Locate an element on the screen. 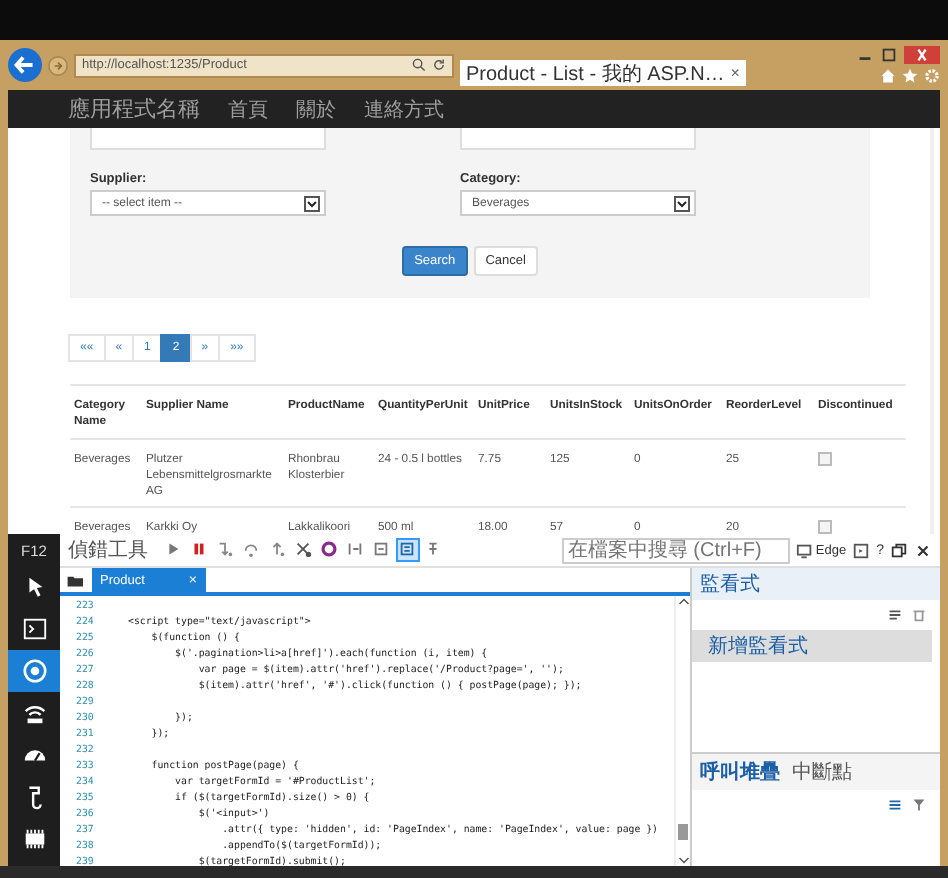  close-icon is located at coordinates (923, 550).